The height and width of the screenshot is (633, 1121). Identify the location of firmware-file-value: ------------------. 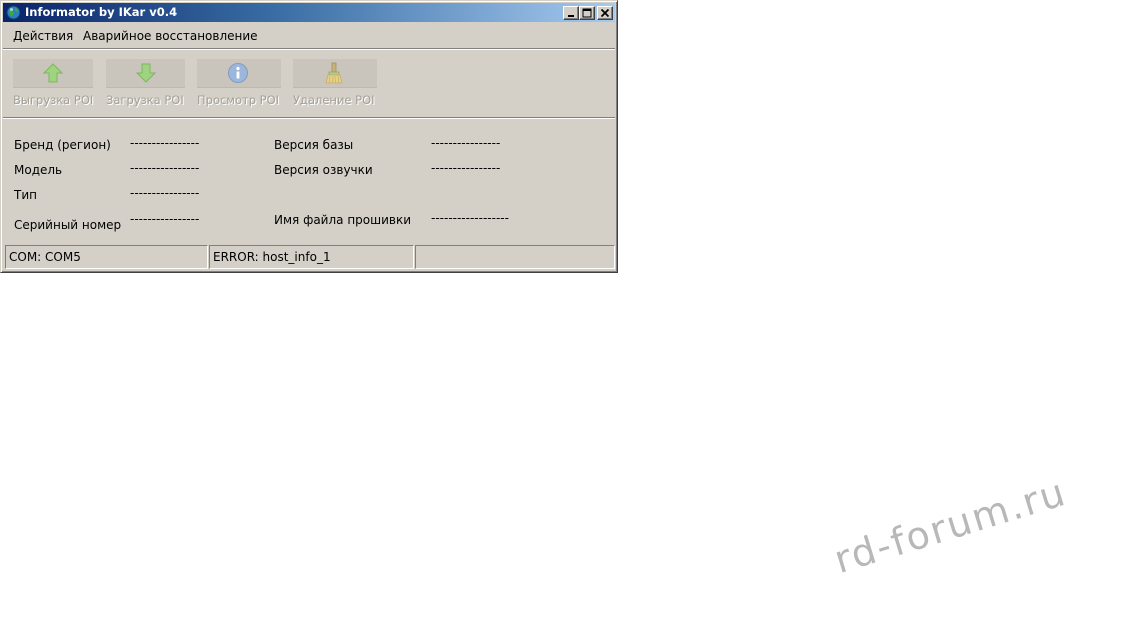
(470, 218).